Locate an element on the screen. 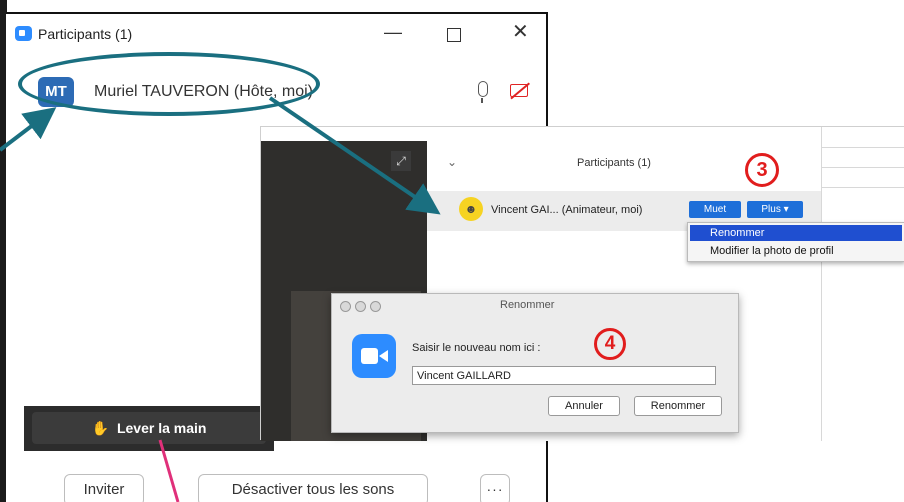 This screenshot has width=904, height=502. window-title: Participants (1) is located at coordinates (85, 34).